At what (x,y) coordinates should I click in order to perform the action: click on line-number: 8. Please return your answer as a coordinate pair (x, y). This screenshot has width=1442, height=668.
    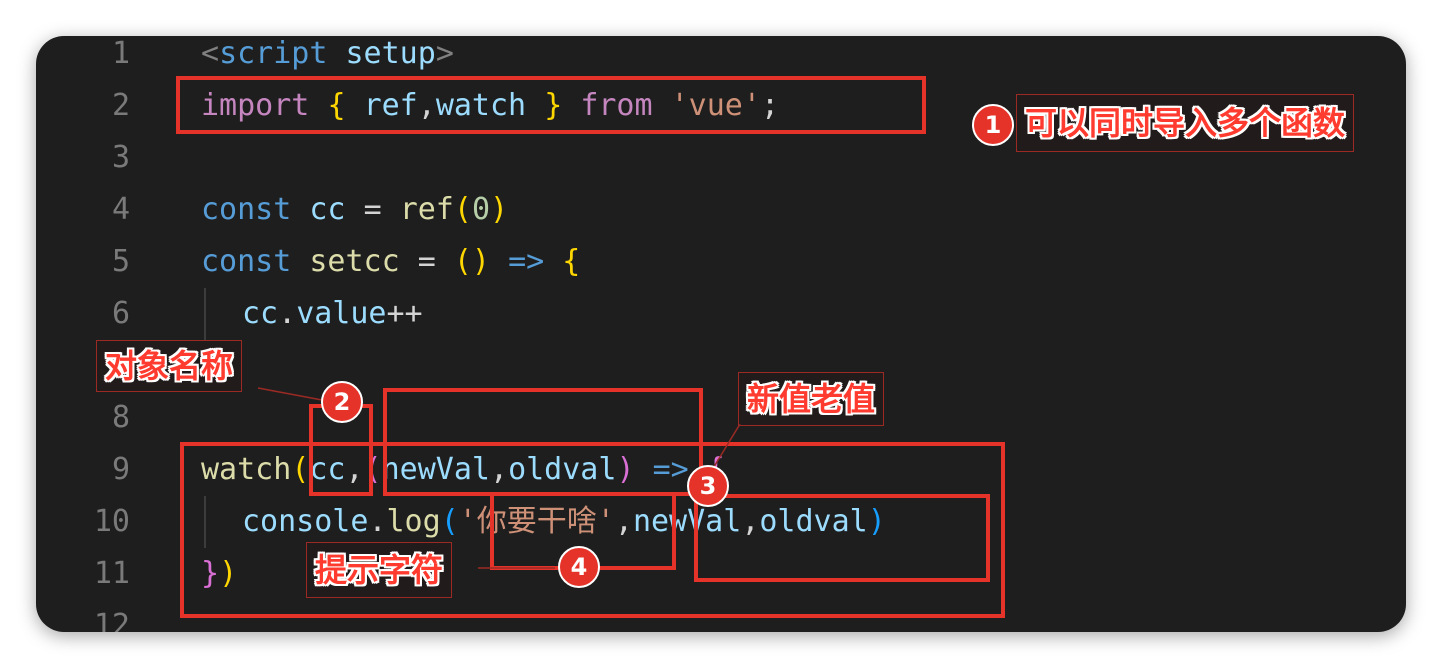
    Looking at the image, I should click on (120, 417).